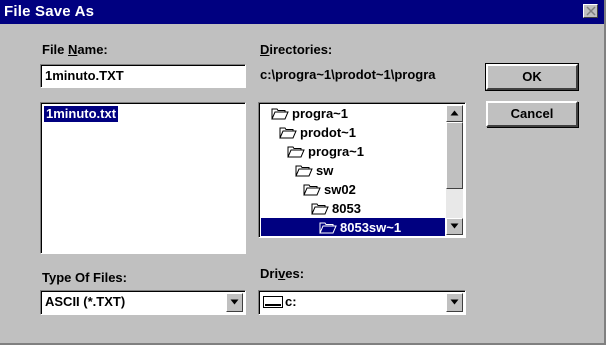  I want to click on directory-item: sw, so click(314, 170).